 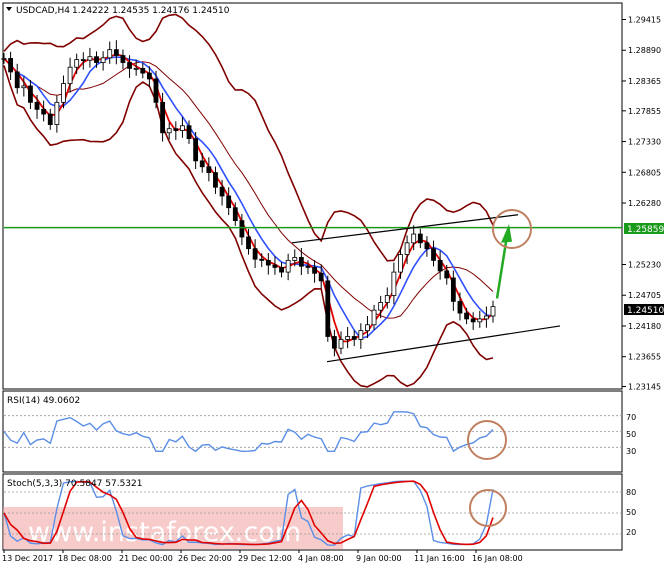 What do you see at coordinates (379, 558) in the screenshot?
I see `x-label-6: 9 Jan 00:00` at bounding box center [379, 558].